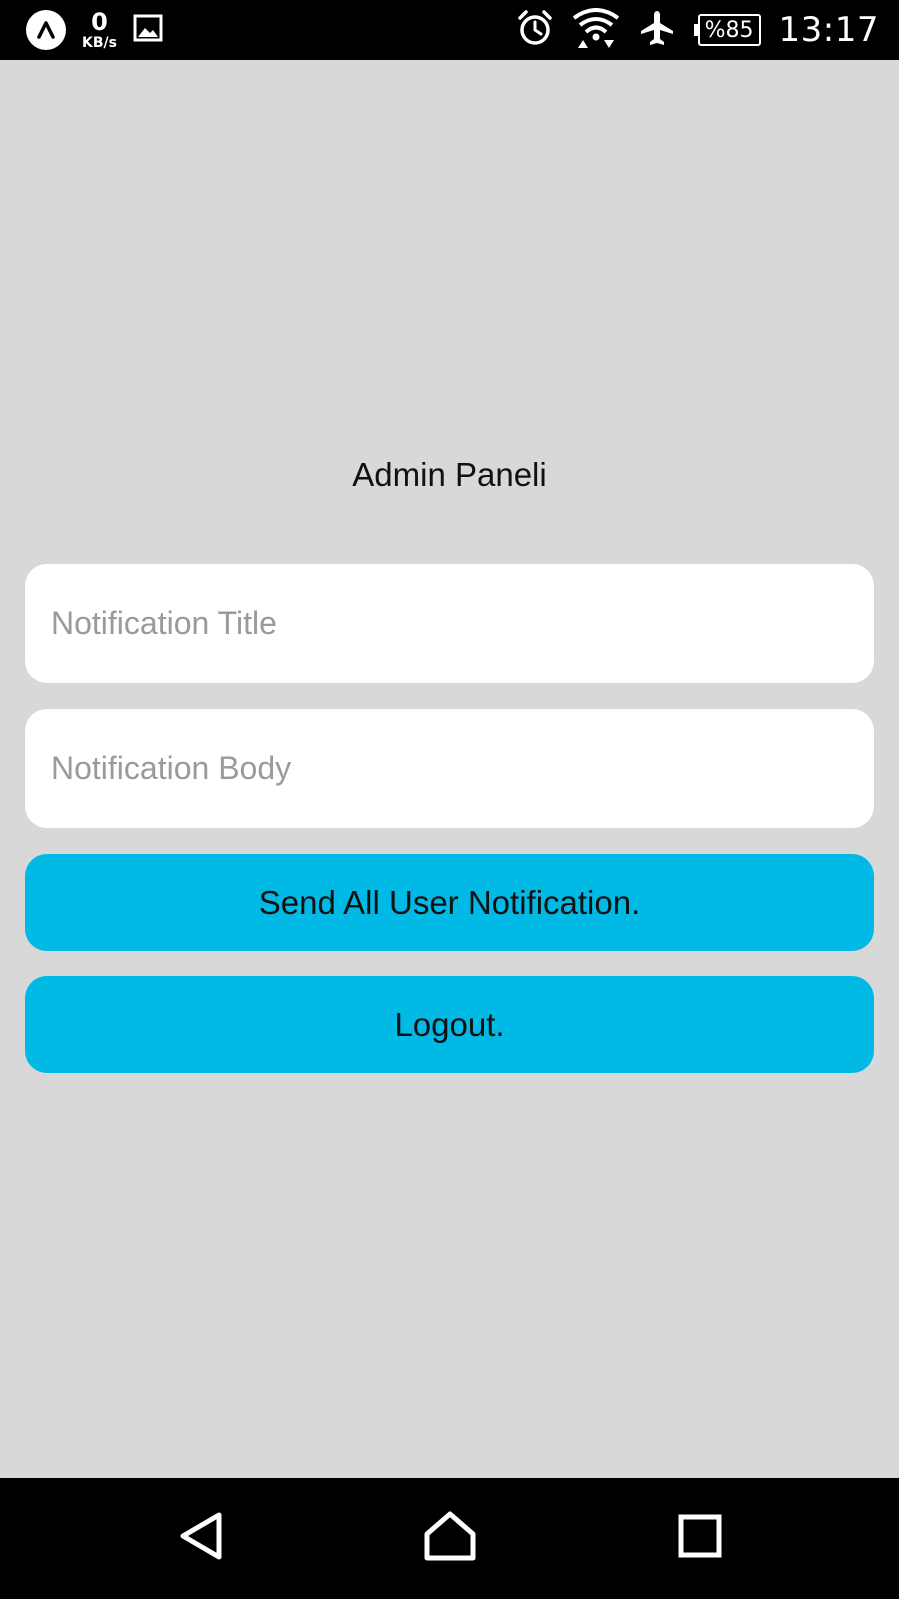  Describe the element at coordinates (148, 30) in the screenshot. I see `image-notification-icon` at that location.